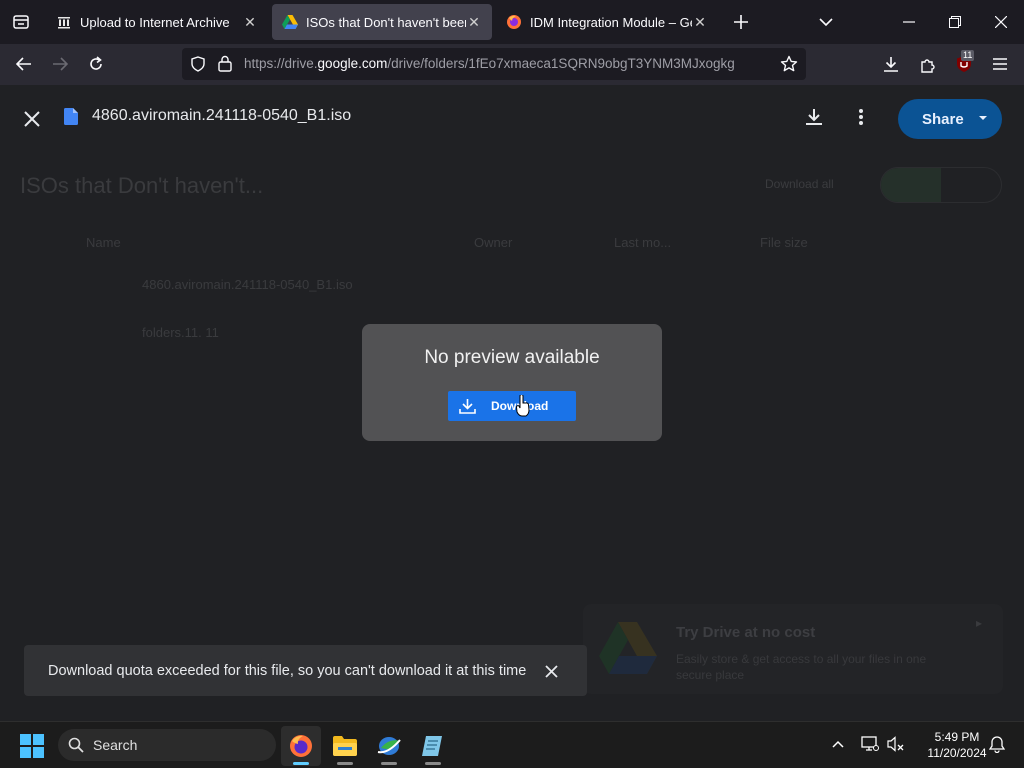 This screenshot has height=768, width=1024. What do you see at coordinates (225, 66) in the screenshot?
I see `lock-icon` at bounding box center [225, 66].